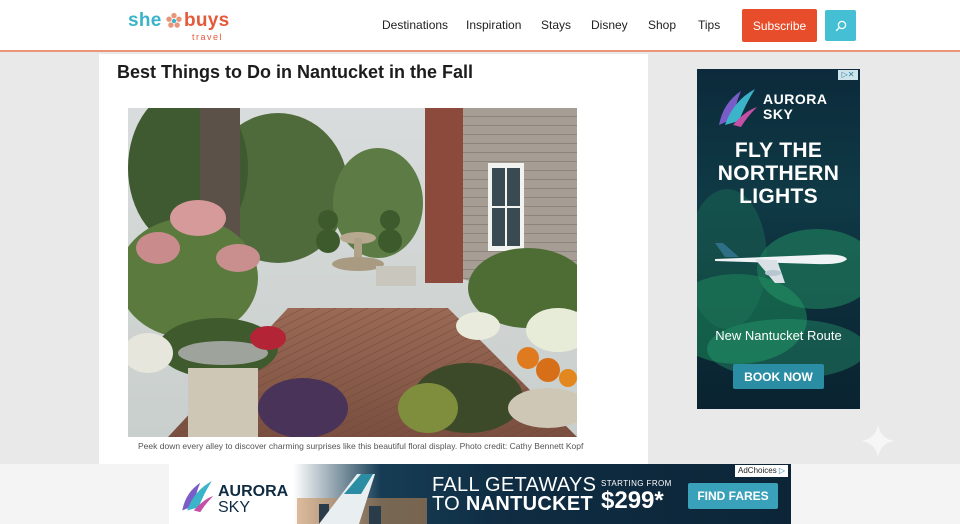  I want to click on ad-headline-line1: FLY THE, so click(778, 150).